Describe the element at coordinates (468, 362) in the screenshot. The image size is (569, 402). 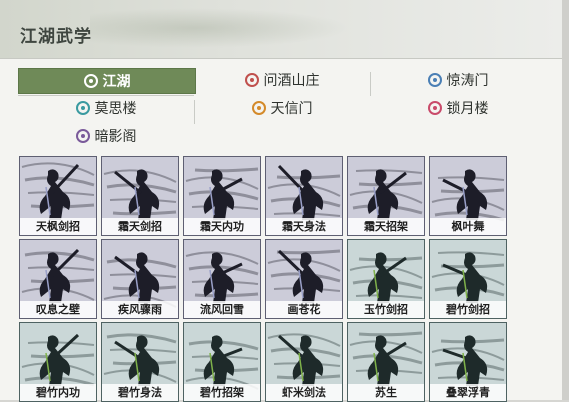
I see `skill-card: 叠翠浮青` at that location.